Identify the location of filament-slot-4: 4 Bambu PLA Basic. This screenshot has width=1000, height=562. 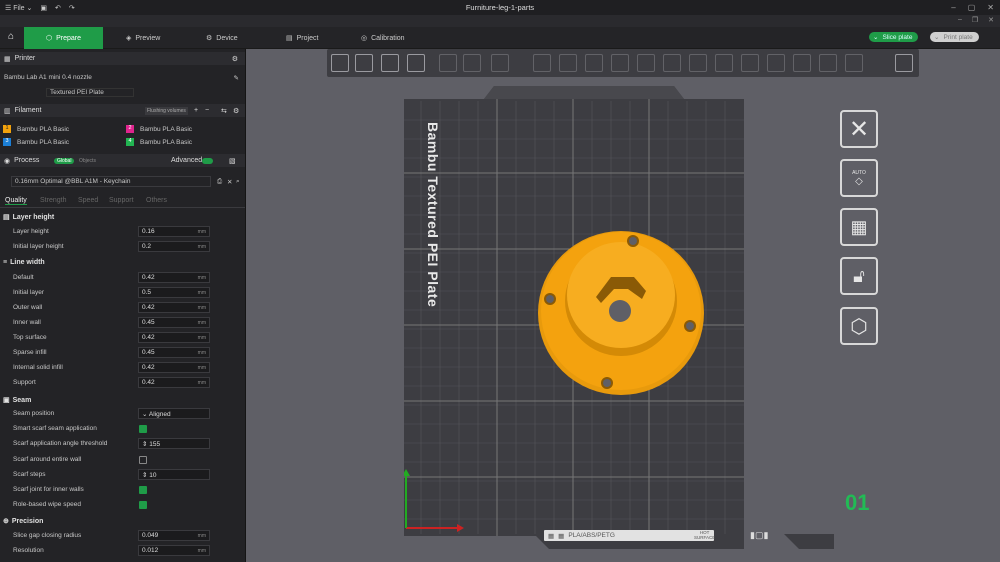
(183, 143).